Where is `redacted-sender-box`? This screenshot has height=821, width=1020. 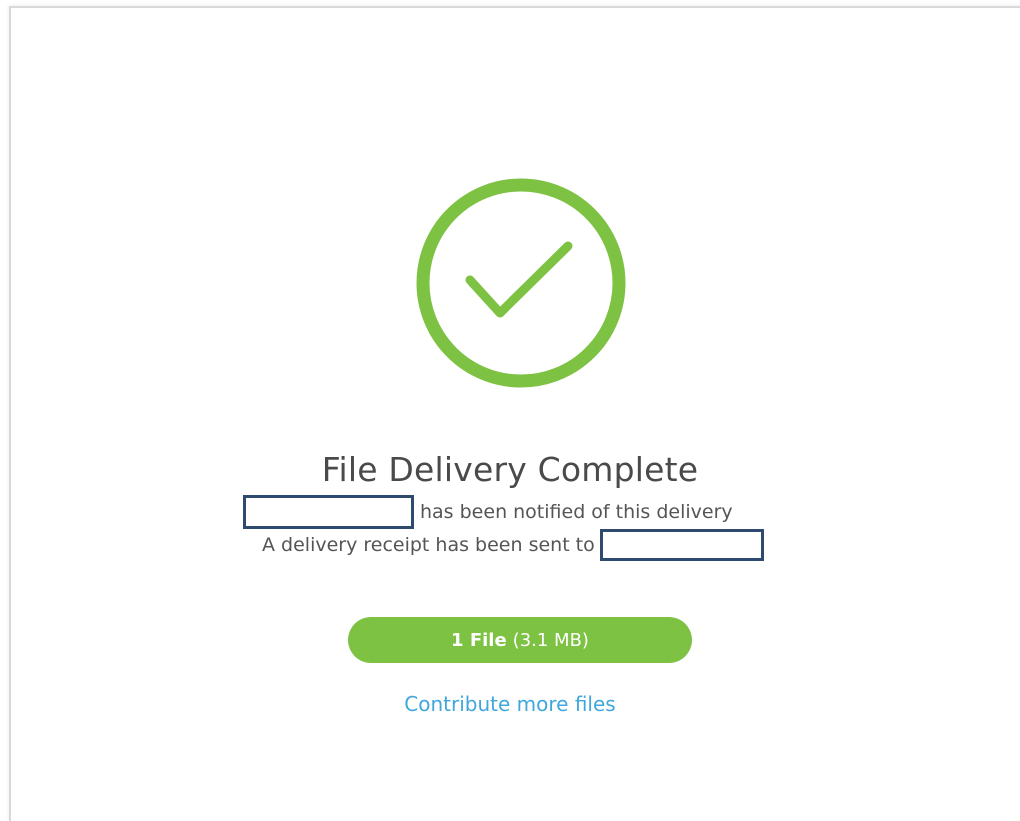 redacted-sender-box is located at coordinates (681, 545).